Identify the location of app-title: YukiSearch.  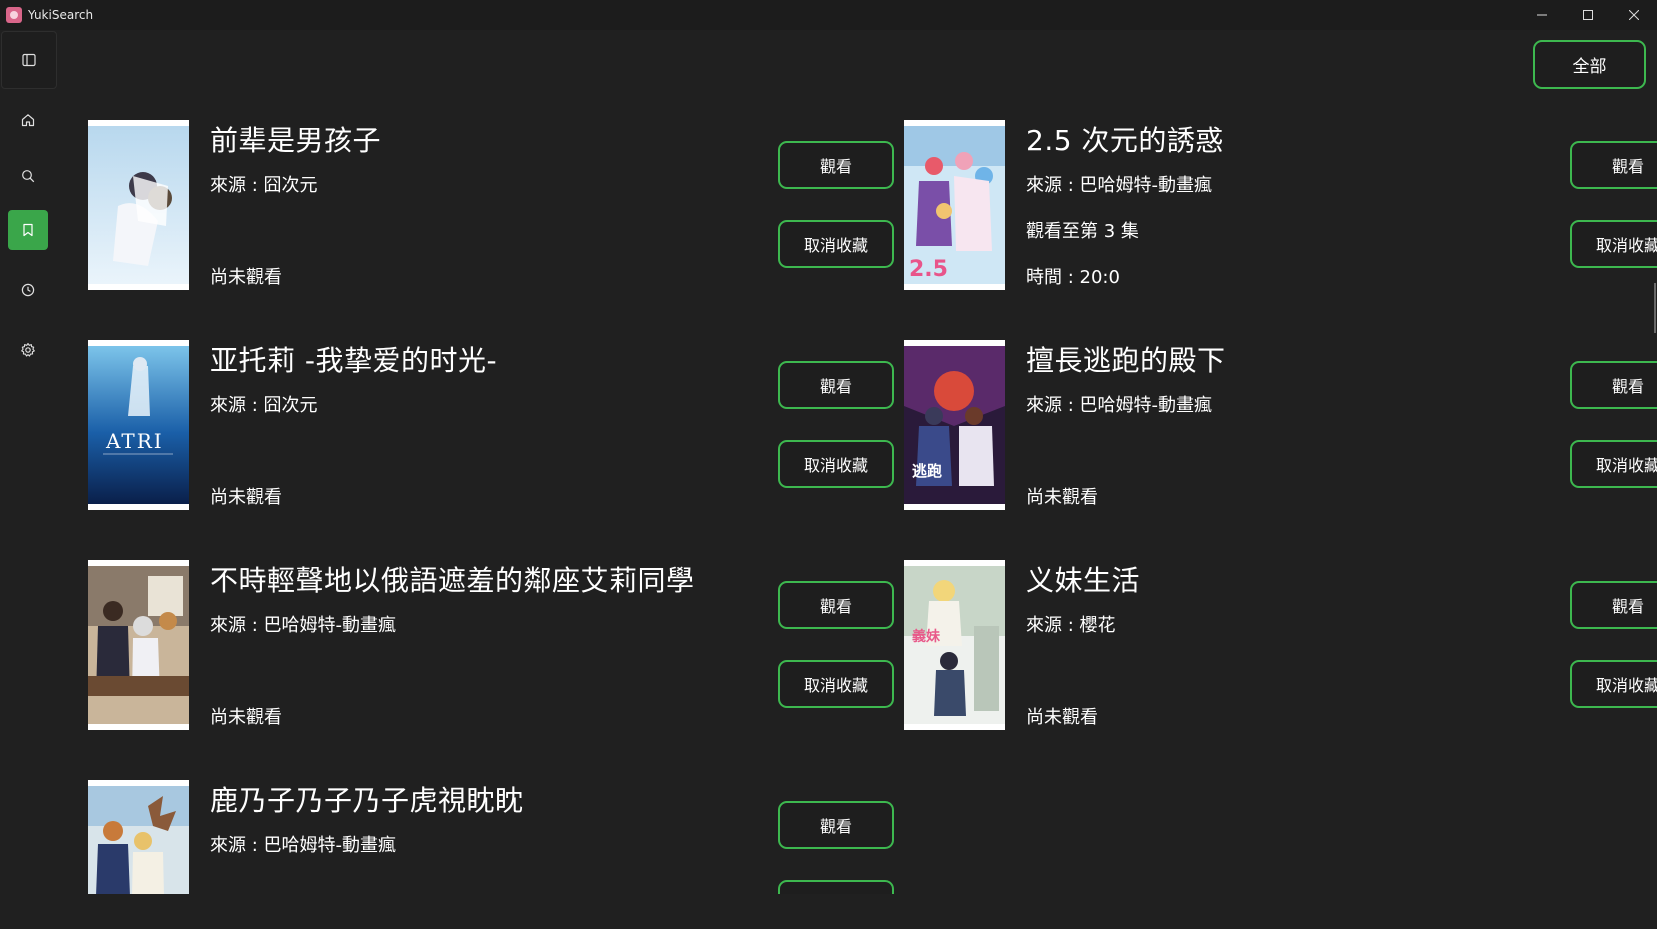
(61, 15).